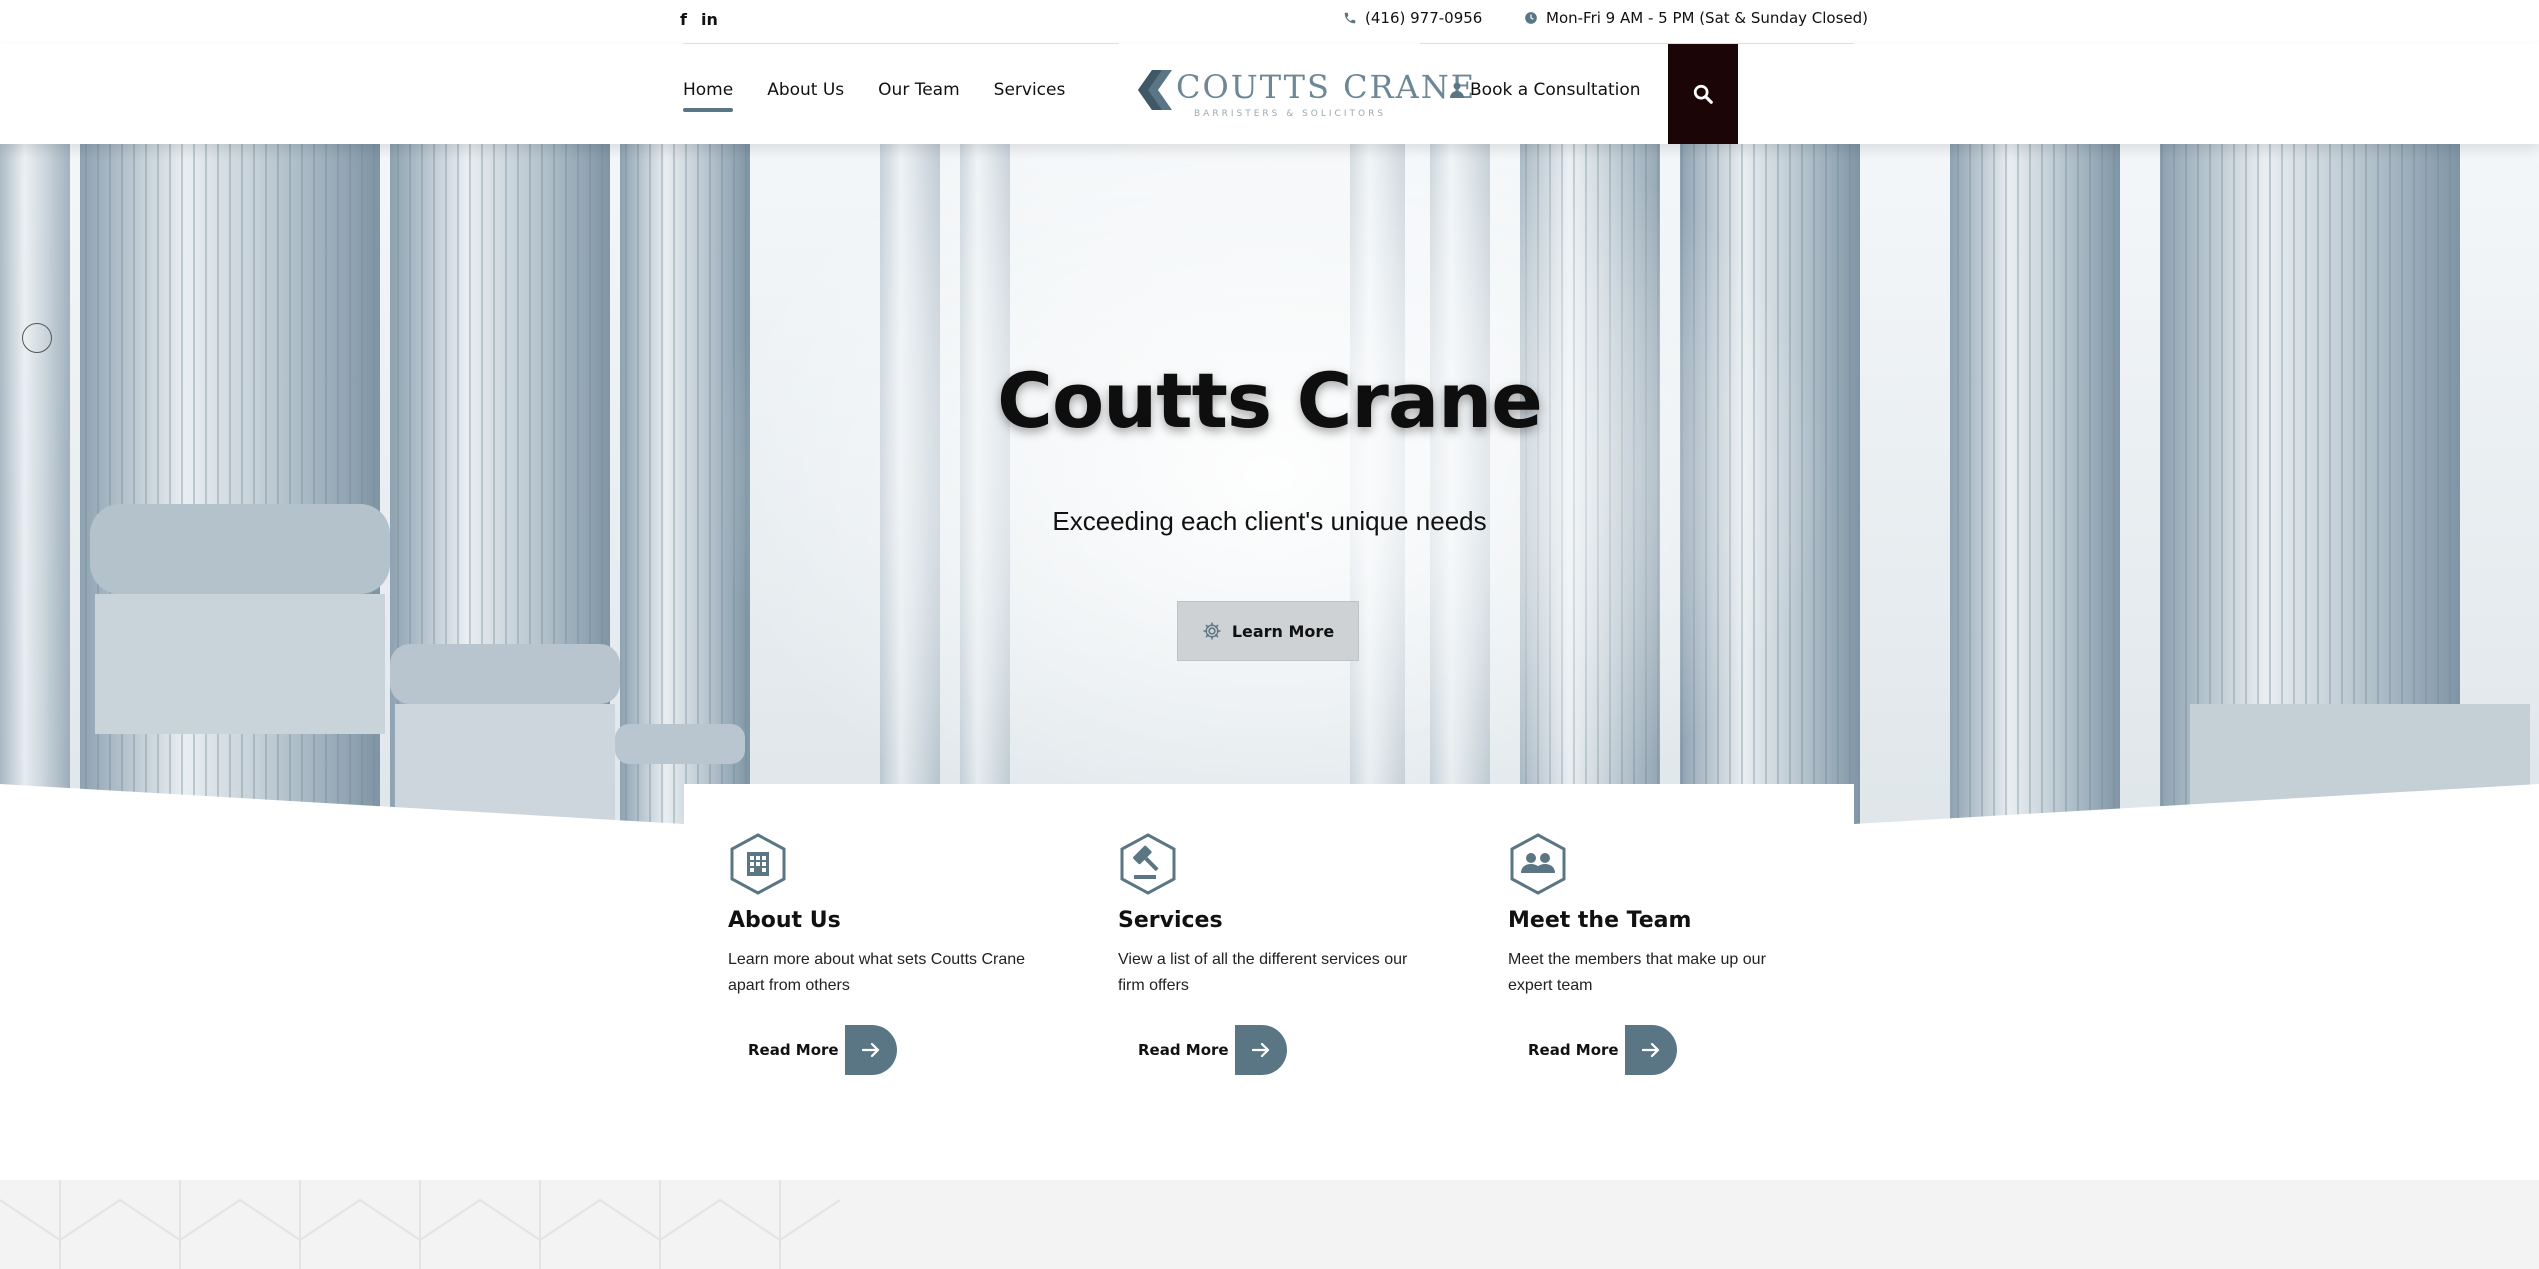  Describe the element at coordinates (1269, 1224) in the screenshot. I see `decorative-pattern-band` at that location.